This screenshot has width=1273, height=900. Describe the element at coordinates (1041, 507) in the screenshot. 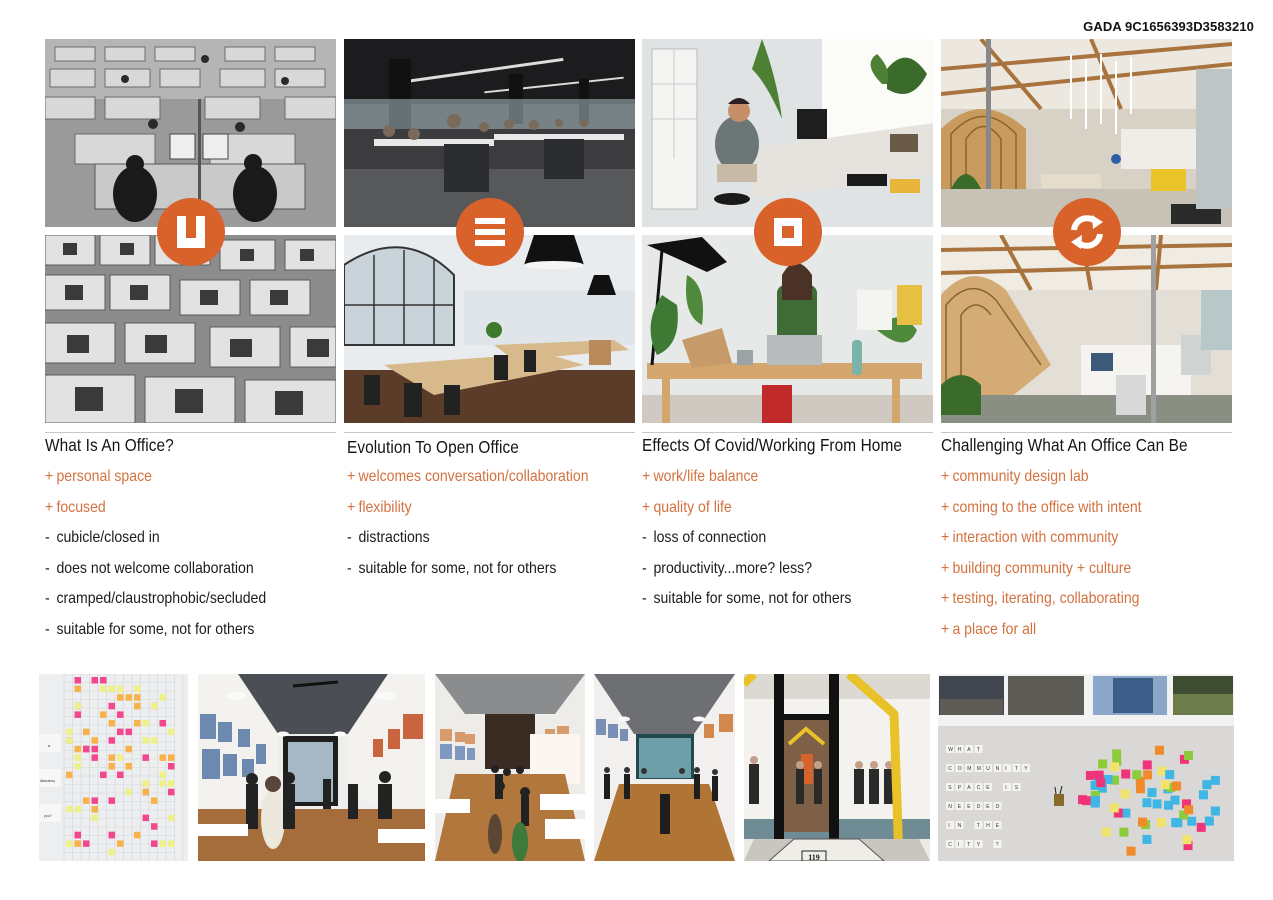

I see `list-item: + coming to the office with intent` at that location.